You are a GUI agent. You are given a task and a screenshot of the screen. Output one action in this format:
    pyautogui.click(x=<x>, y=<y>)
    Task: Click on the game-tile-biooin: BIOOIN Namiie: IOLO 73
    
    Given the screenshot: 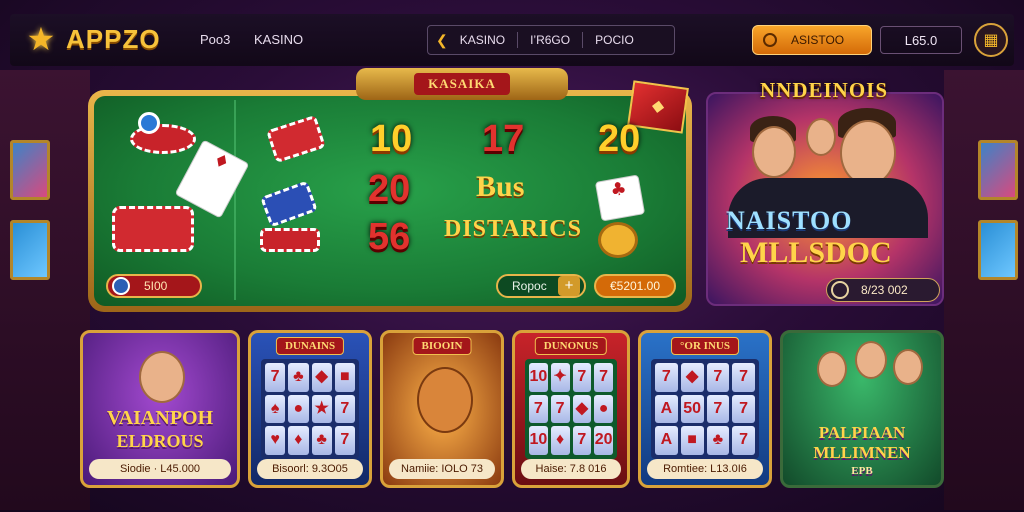 What is the action you would take?
    pyautogui.click(x=442, y=409)
    